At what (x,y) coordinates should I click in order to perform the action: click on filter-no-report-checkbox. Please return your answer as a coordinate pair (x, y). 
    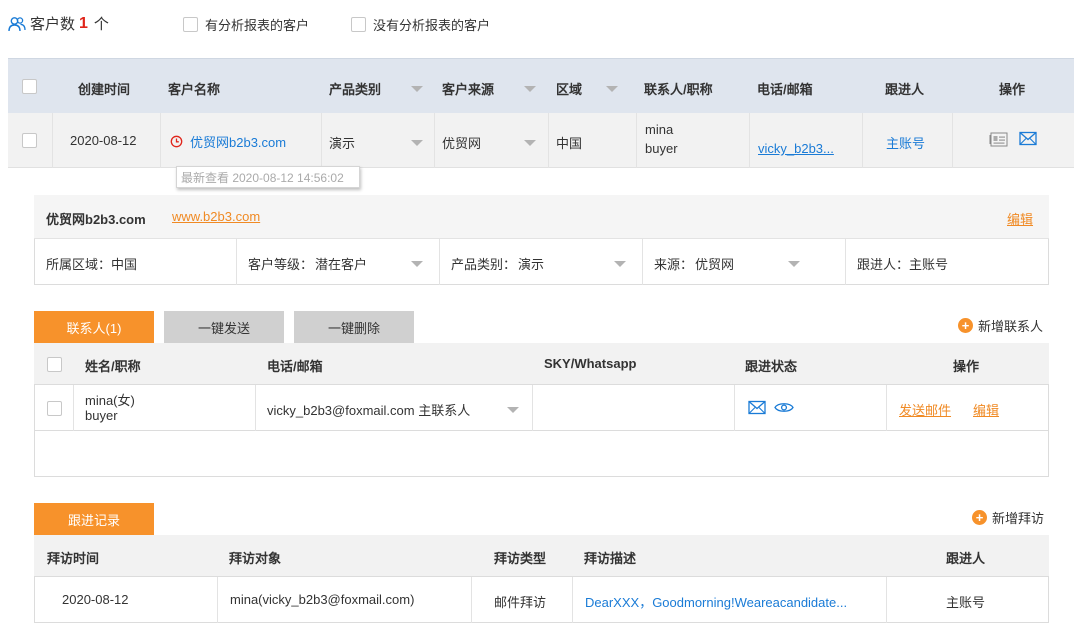
    Looking at the image, I should click on (358, 24).